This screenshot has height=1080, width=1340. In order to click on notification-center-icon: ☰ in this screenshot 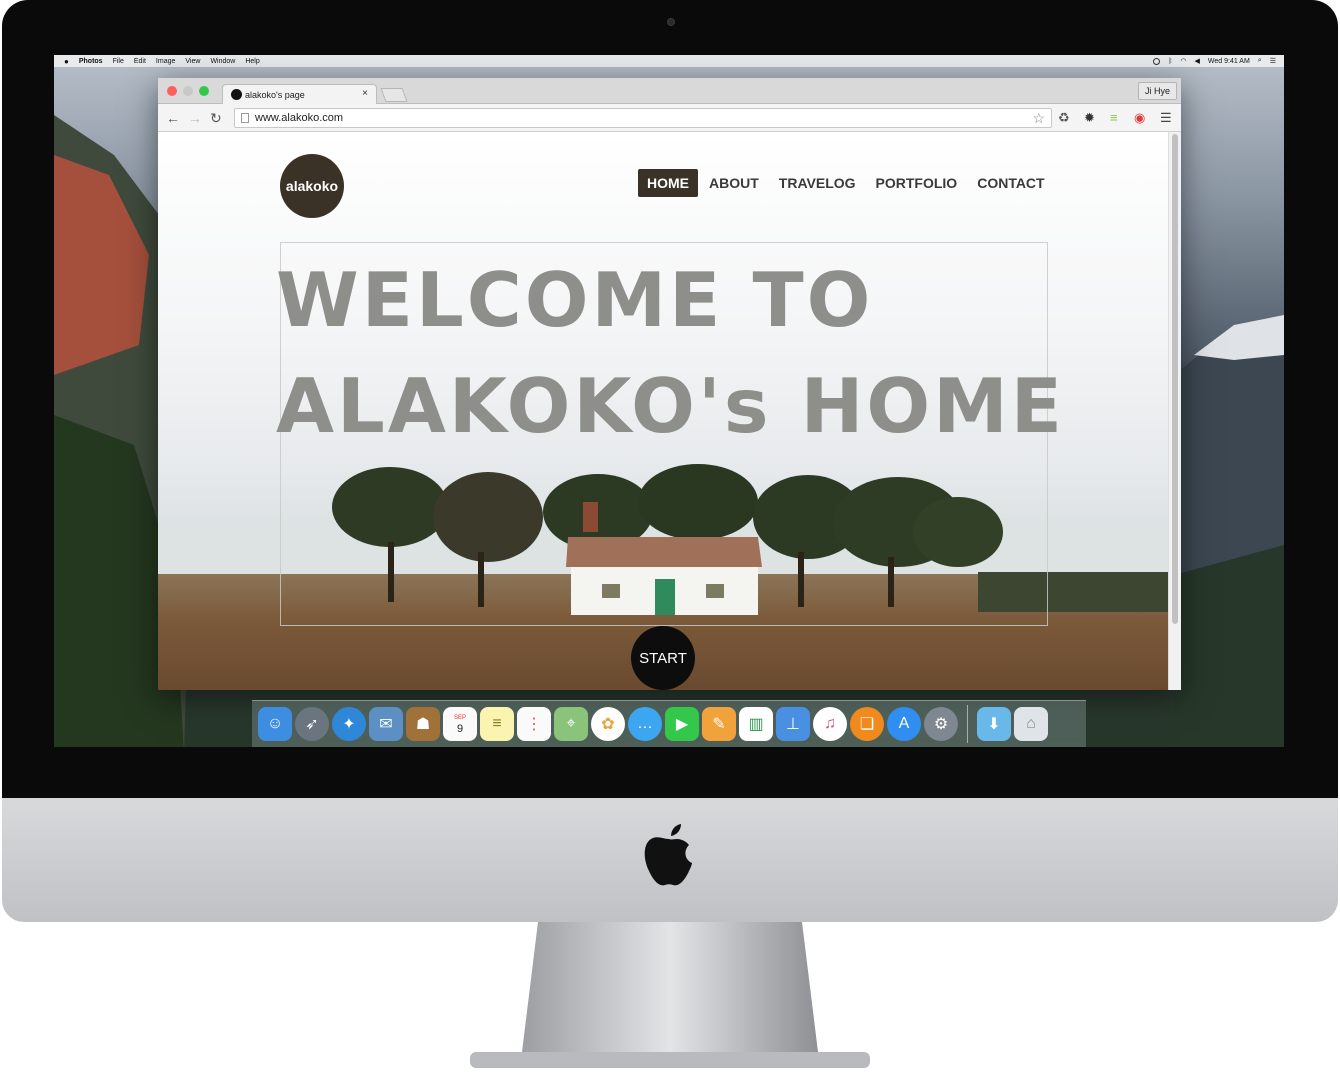, I will do `click(1273, 61)`.